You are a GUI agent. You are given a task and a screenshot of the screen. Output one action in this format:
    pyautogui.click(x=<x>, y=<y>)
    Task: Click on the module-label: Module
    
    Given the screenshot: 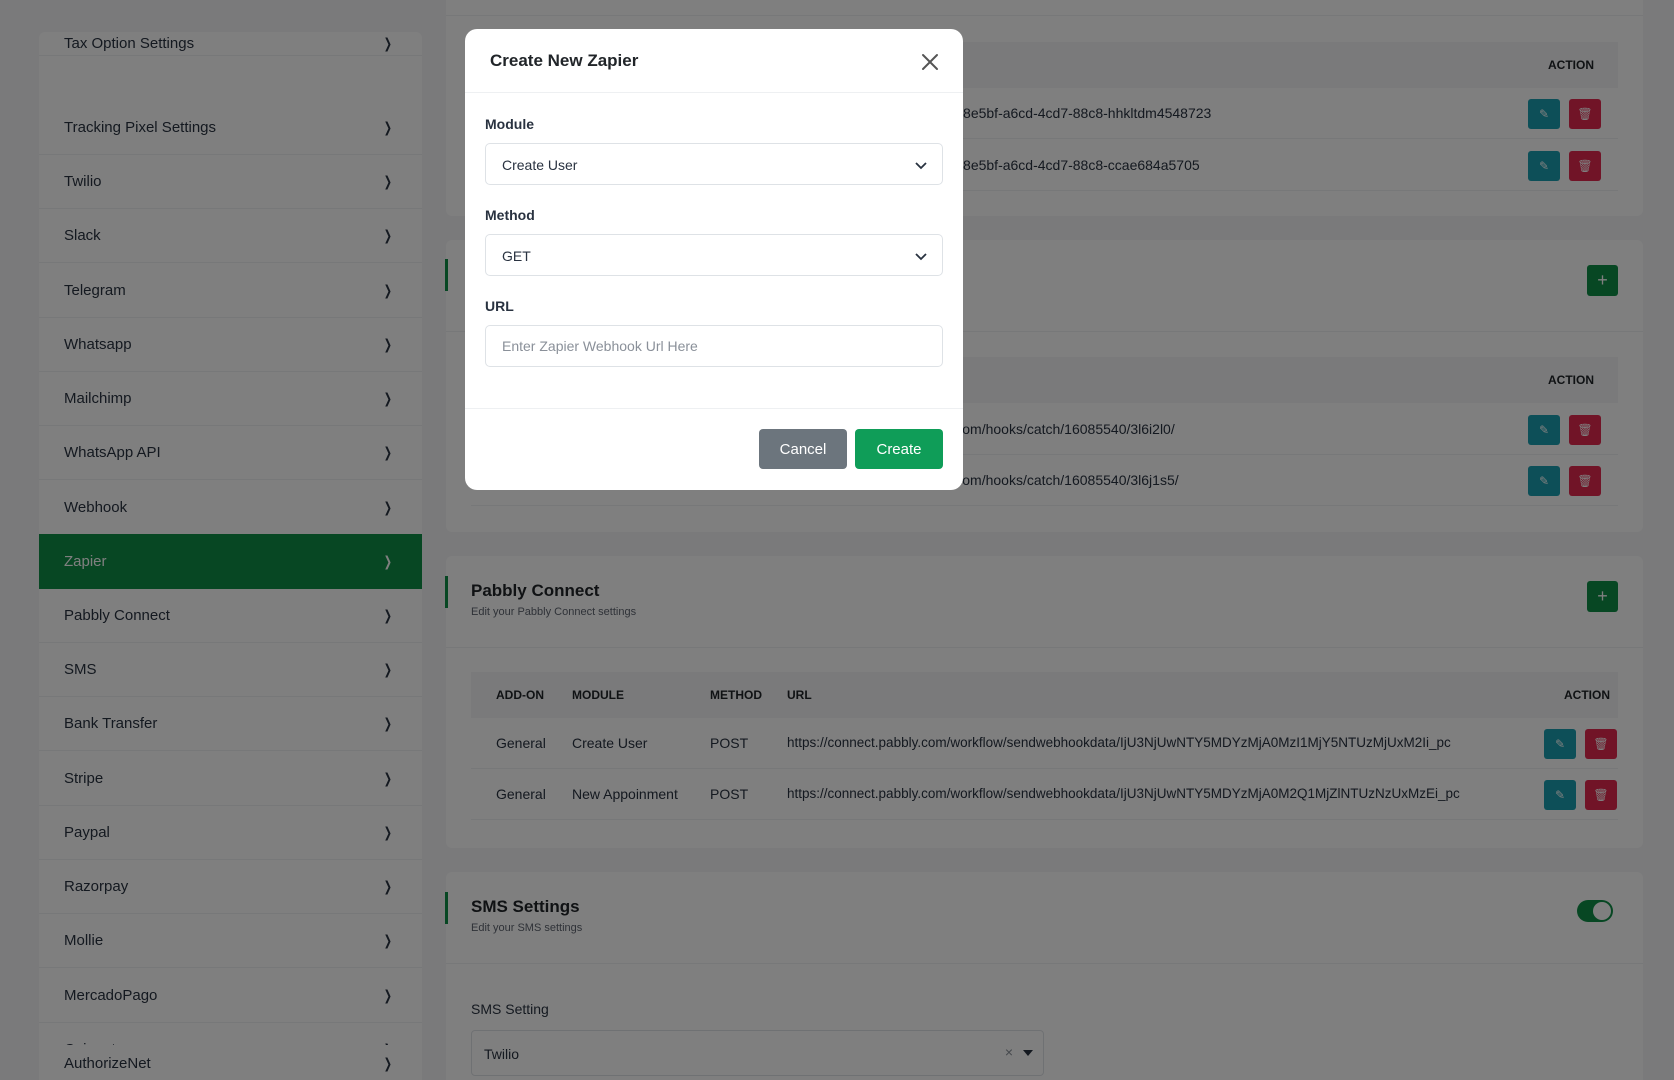 What is the action you would take?
    pyautogui.click(x=509, y=124)
    